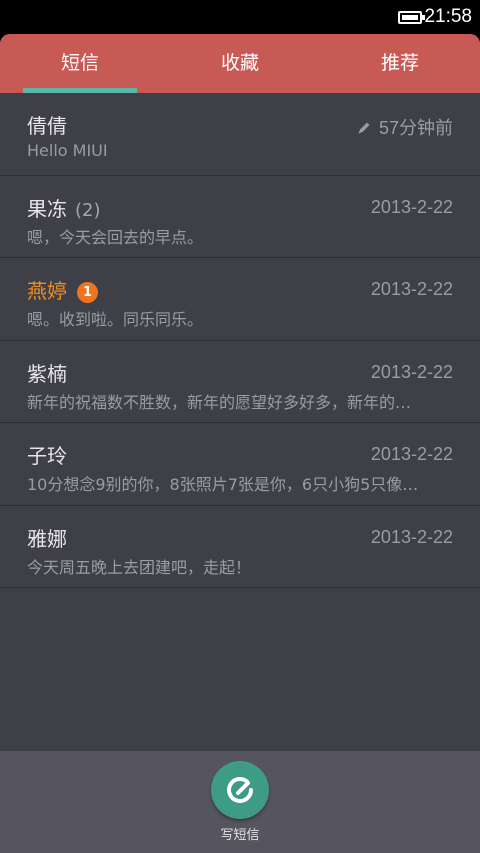  What do you see at coordinates (47, 208) in the screenshot?
I see `contact-name: 果冻` at bounding box center [47, 208].